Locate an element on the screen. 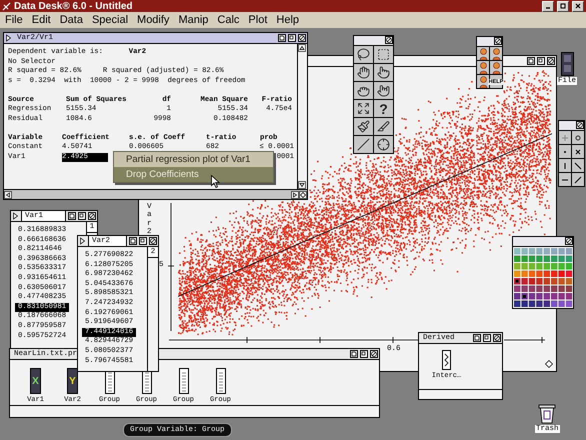  marquee-icon is located at coordinates (383, 54).